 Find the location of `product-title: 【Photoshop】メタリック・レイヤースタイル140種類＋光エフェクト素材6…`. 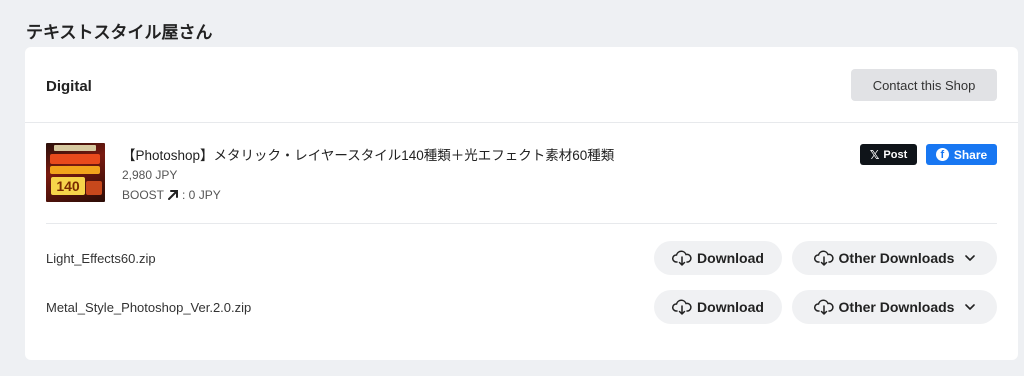

product-title: 【Photoshop】メタリック・レイヤースタイル140種類＋光エフェクト素材6… is located at coordinates (368, 154).